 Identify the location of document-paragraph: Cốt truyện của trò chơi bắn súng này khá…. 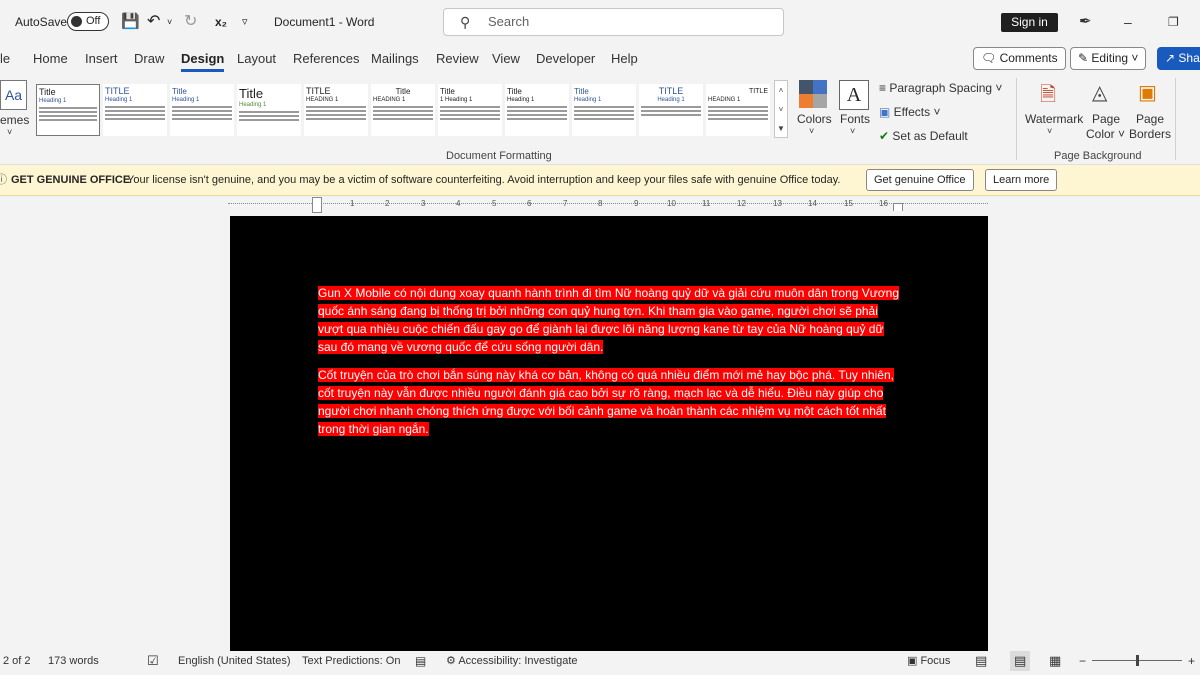
(610, 402).